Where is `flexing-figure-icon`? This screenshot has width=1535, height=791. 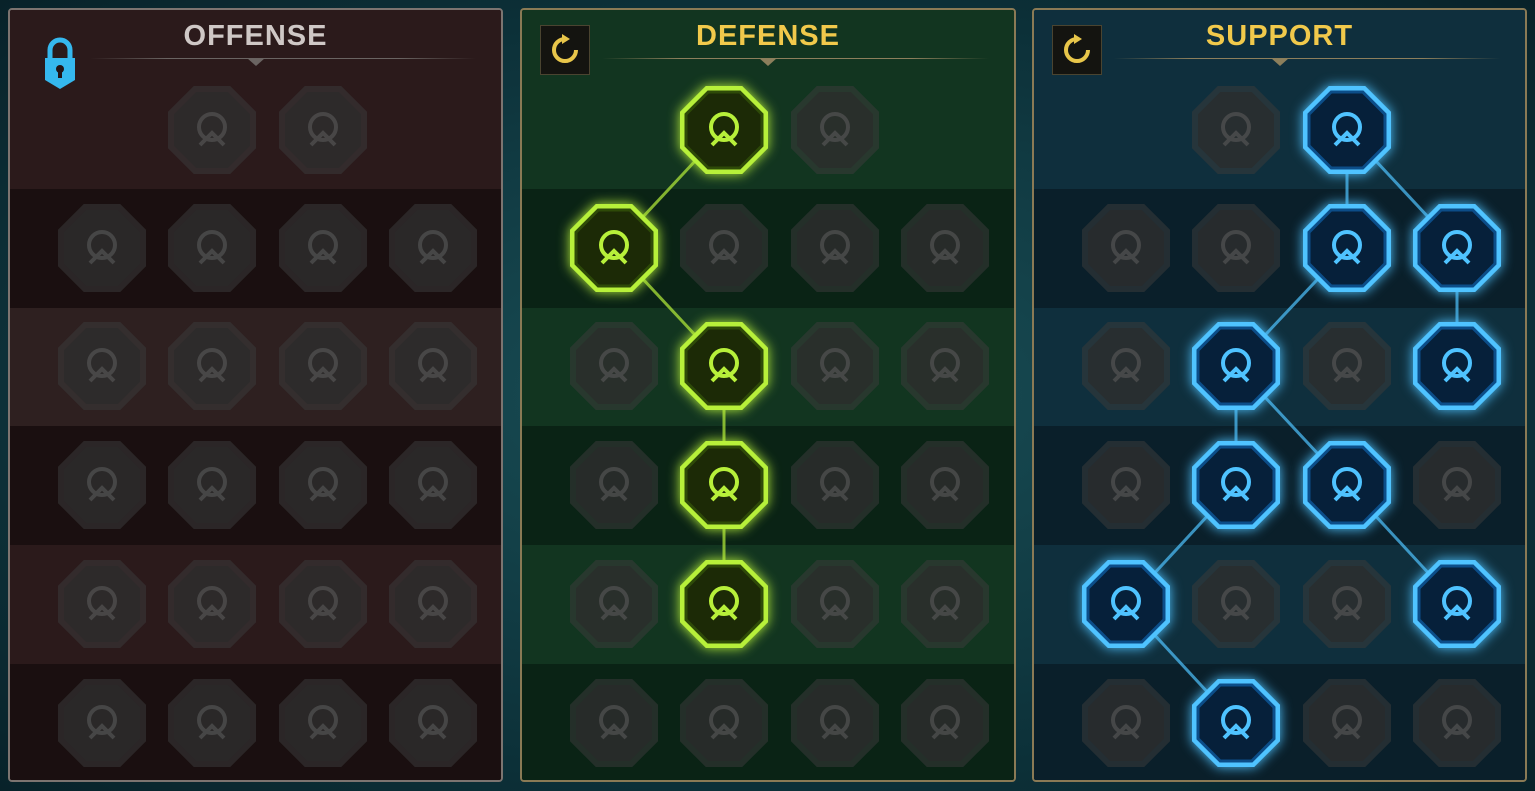
flexing-figure-icon is located at coordinates (945, 723).